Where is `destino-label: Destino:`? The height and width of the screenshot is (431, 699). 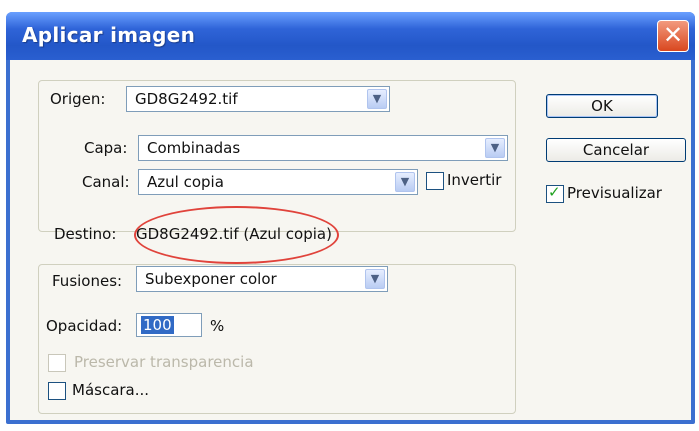 destino-label: Destino: is located at coordinates (85, 234).